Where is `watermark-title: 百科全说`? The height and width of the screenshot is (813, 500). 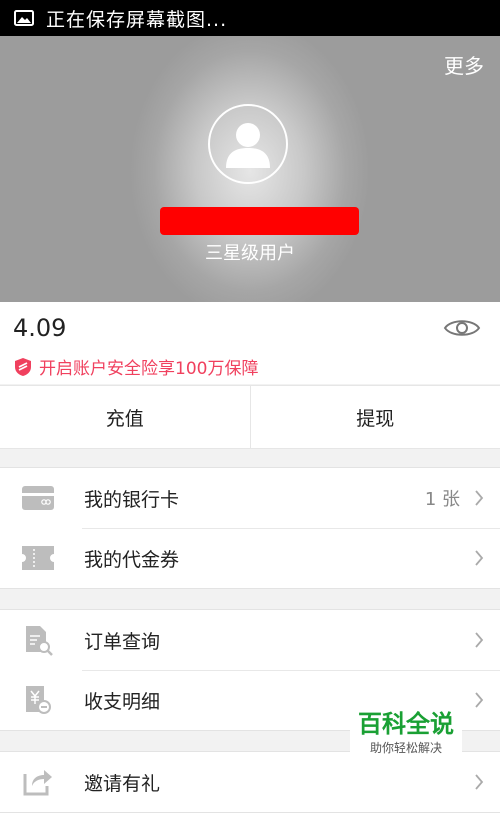
watermark-title: 百科全说 is located at coordinates (406, 724).